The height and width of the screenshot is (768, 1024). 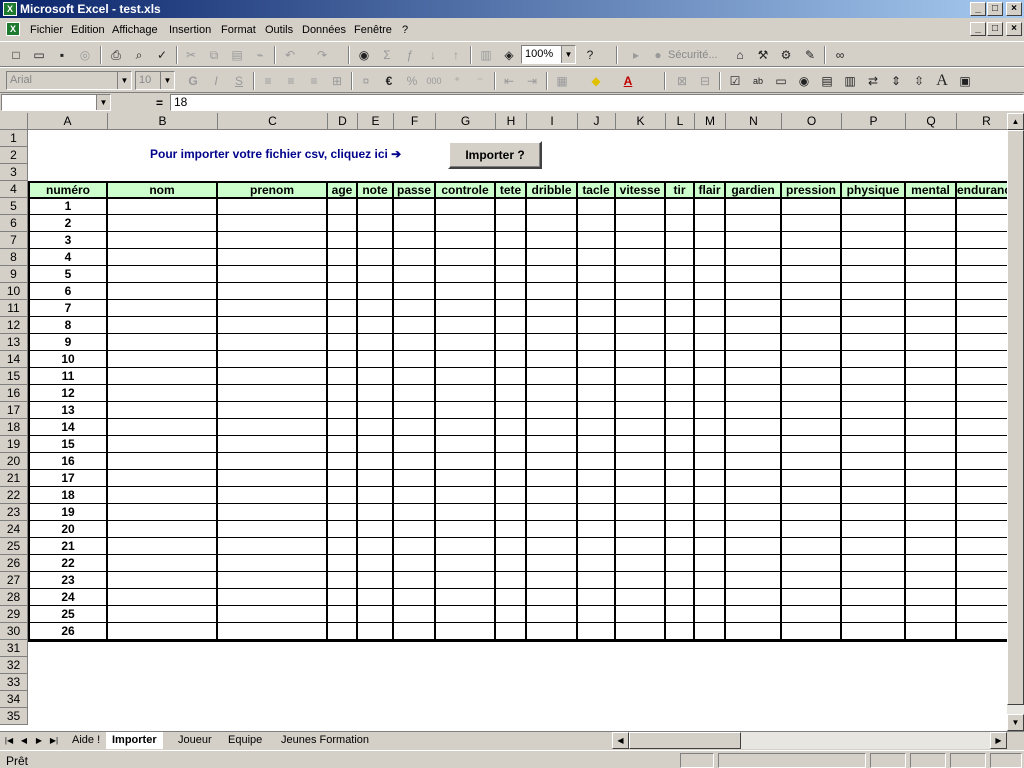 I want to click on numero-cell: 9, so click(x=68, y=342).